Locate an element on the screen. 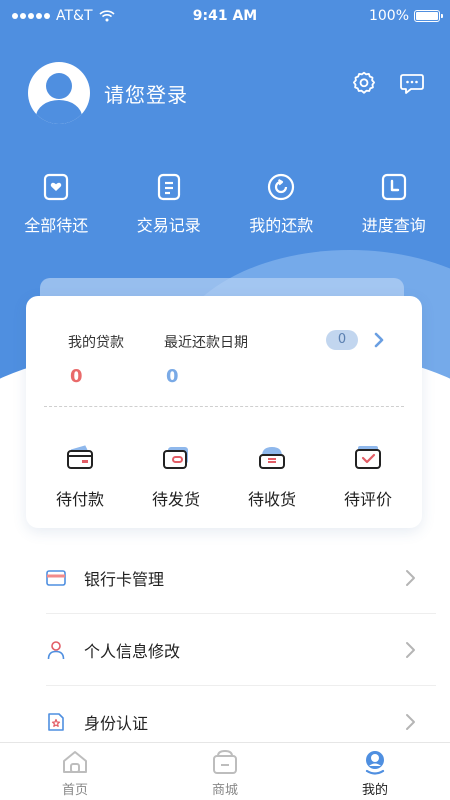  menu-bank-card-label: 银行卡管理 is located at coordinates (124, 579).